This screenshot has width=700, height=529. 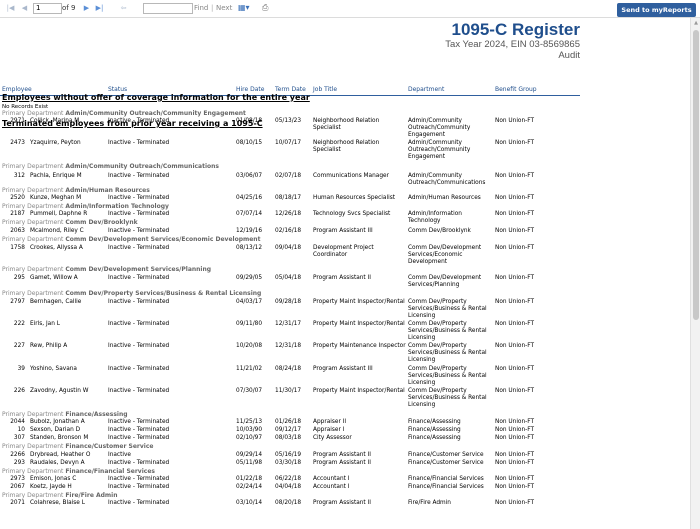 I want to click on col-status: Status, so click(x=118, y=89).